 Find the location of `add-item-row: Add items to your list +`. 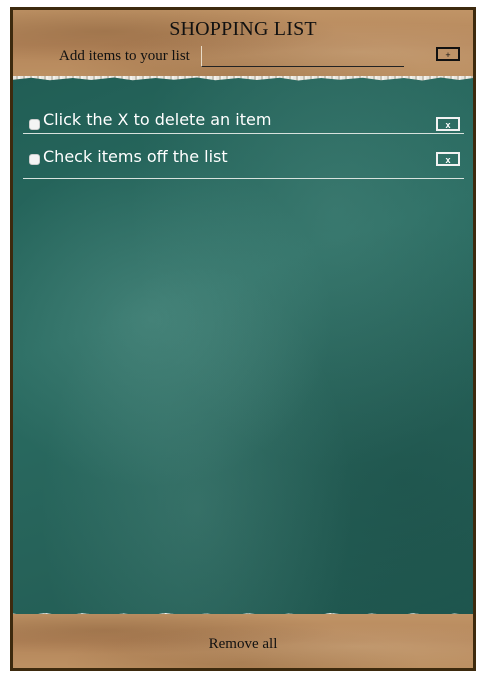

add-item-row: Add items to your list + is located at coordinates (264, 57).